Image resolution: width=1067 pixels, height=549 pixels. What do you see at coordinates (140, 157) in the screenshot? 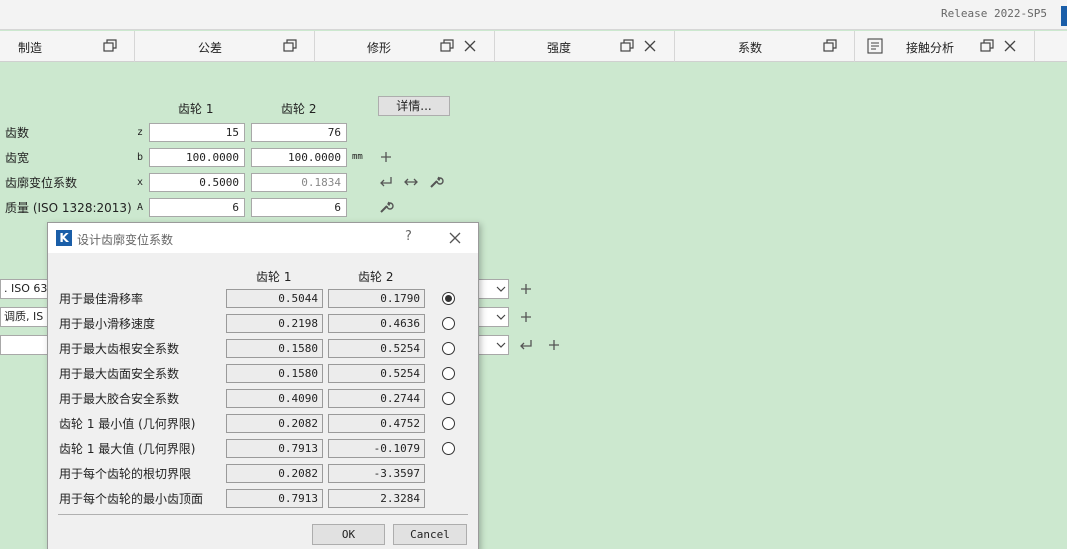
I see `face-width-symbol: b` at bounding box center [140, 157].